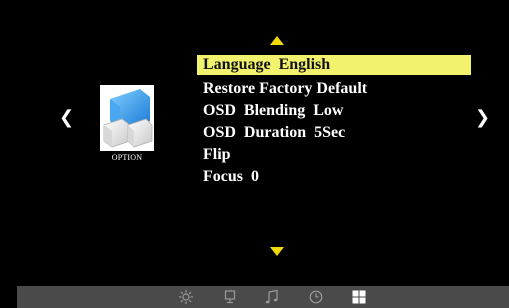 The width and height of the screenshot is (509, 308). What do you see at coordinates (272, 297) in the screenshot?
I see `music-icon` at bounding box center [272, 297].